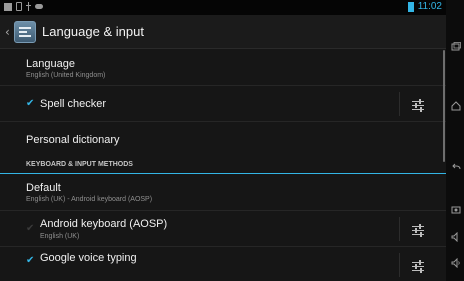 The width and height of the screenshot is (464, 281). I want to click on section-header-label: KEYBOARD & INPUT METHODS, so click(79, 164).